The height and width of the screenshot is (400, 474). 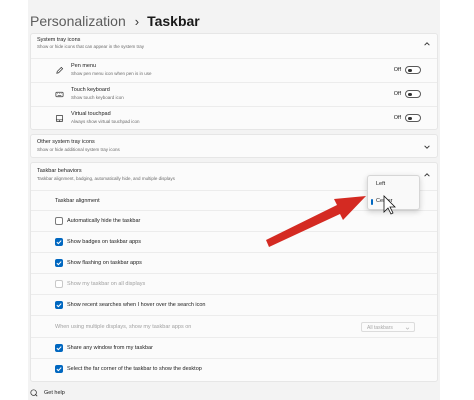 What do you see at coordinates (59, 70) in the screenshot?
I see `pen-icon` at bounding box center [59, 70].